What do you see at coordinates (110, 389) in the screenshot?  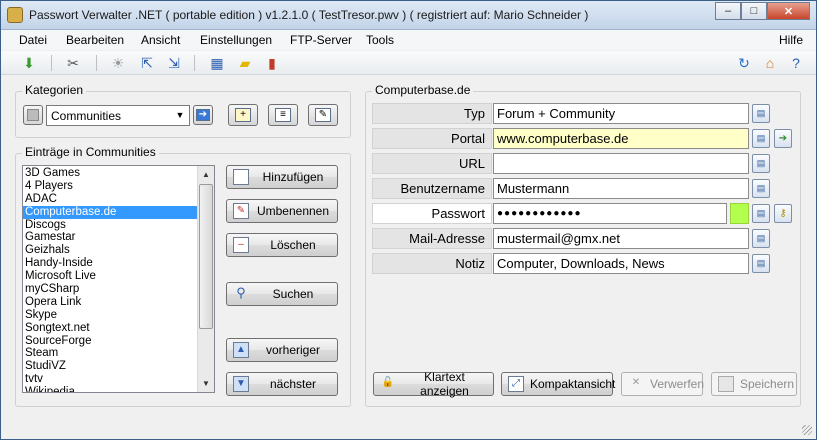 I see `list-item: Wikipedia` at bounding box center [110, 389].